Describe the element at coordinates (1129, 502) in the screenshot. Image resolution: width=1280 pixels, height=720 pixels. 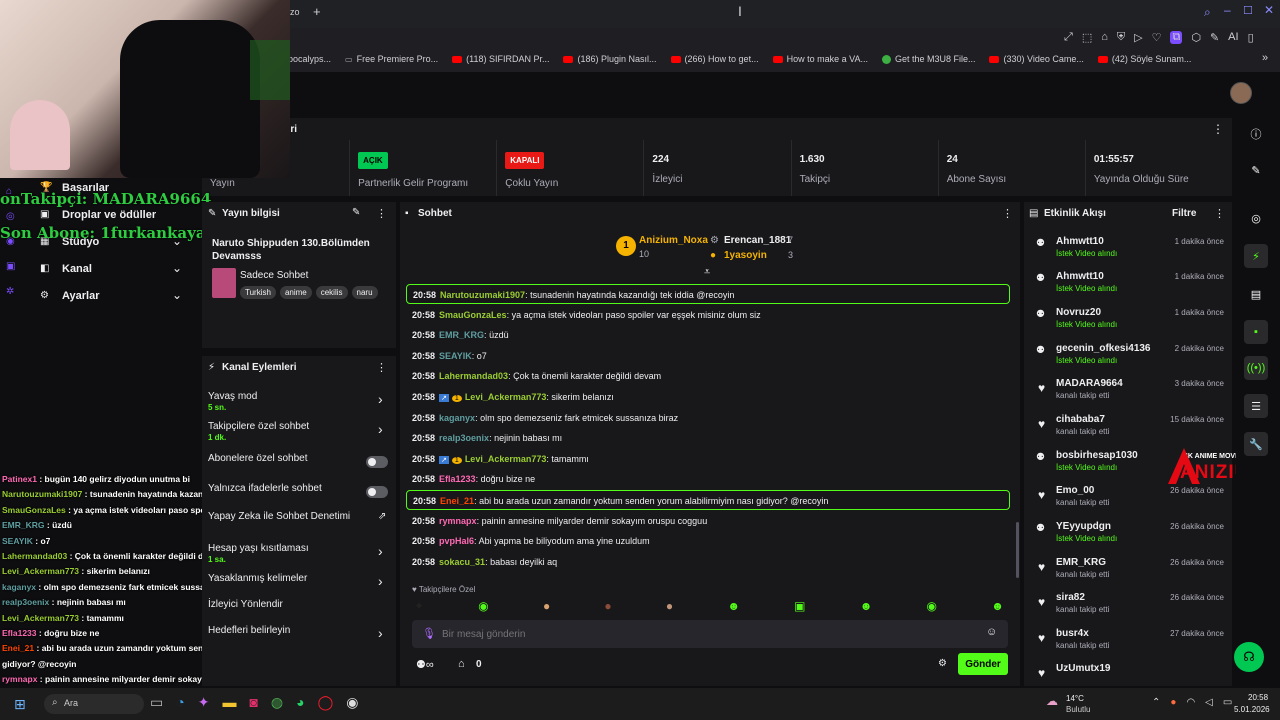
I see `activity-item: ♥ Emo_00 kanalı takip etti 26 dakika önce` at that location.